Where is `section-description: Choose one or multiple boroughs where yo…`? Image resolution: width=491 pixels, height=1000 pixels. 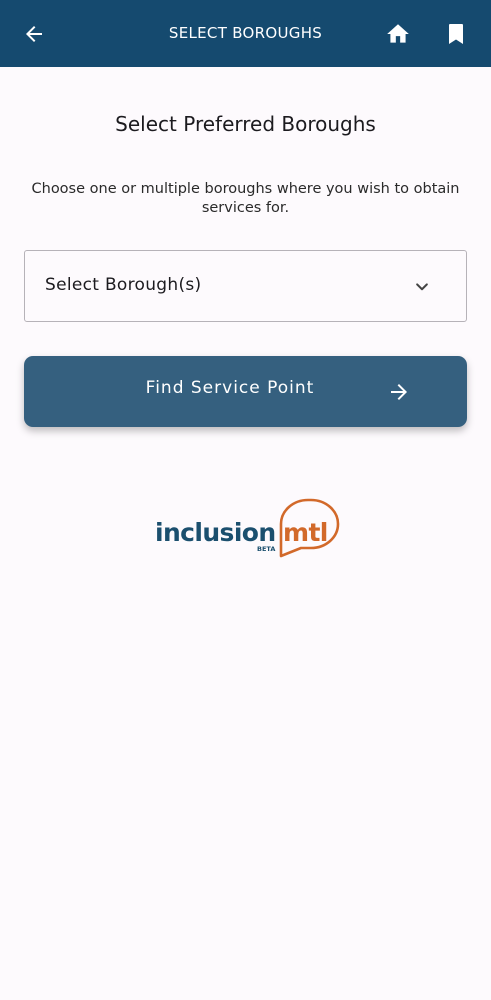
section-description: Choose one or multiple boroughs where yo… is located at coordinates (245, 198).